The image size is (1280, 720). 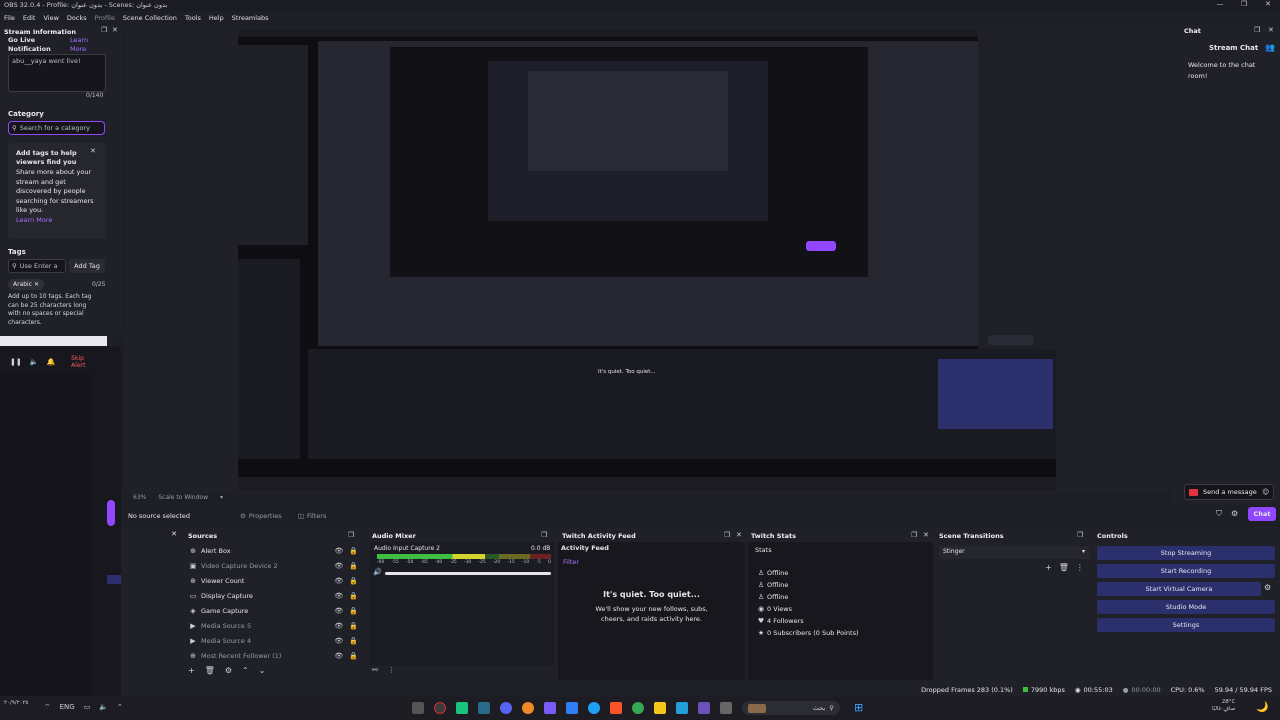 What do you see at coordinates (638, 708) in the screenshot?
I see `chrome-icon` at bounding box center [638, 708].